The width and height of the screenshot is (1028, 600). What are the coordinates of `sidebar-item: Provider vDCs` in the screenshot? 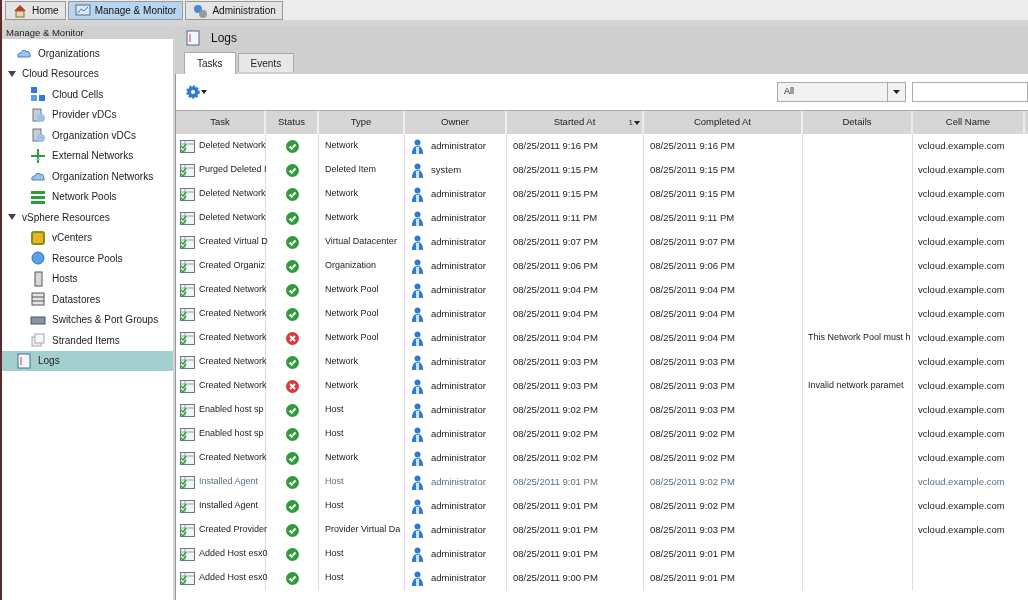 It's located at (87, 114).